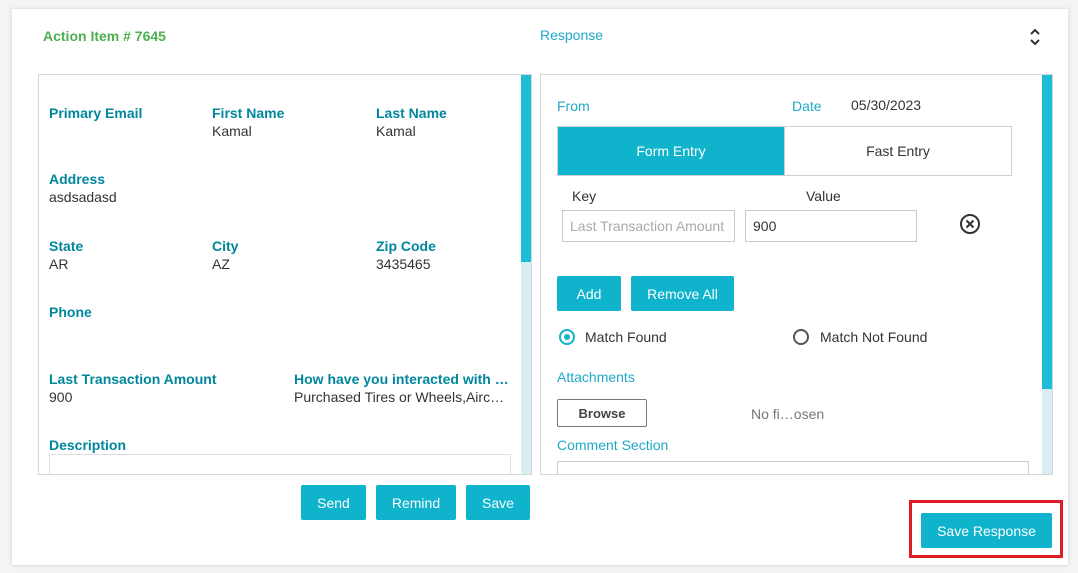 The height and width of the screenshot is (573, 1078). Describe the element at coordinates (225, 246) in the screenshot. I see `city-label: City` at that location.